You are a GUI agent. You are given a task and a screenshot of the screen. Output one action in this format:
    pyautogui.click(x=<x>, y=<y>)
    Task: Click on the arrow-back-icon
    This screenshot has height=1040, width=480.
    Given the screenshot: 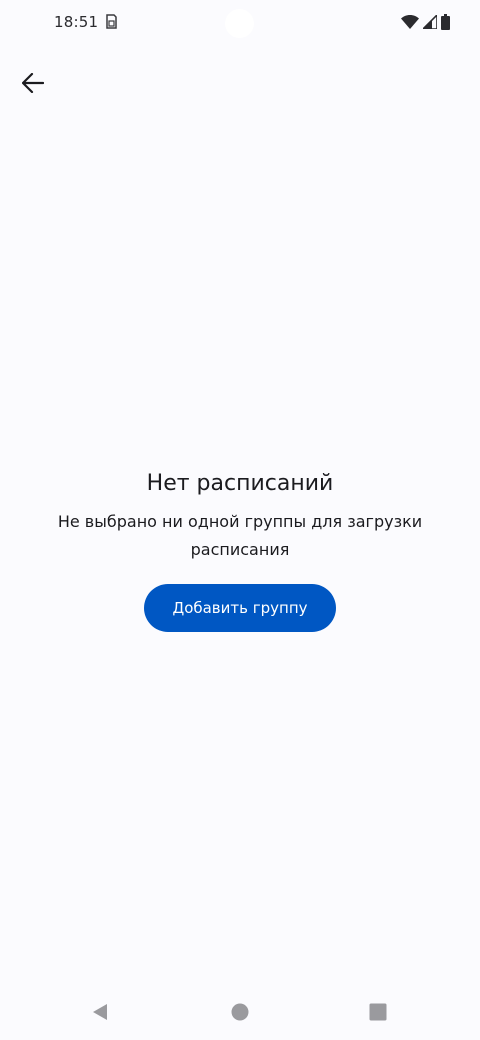 What is the action you would take?
    pyautogui.click(x=33, y=83)
    